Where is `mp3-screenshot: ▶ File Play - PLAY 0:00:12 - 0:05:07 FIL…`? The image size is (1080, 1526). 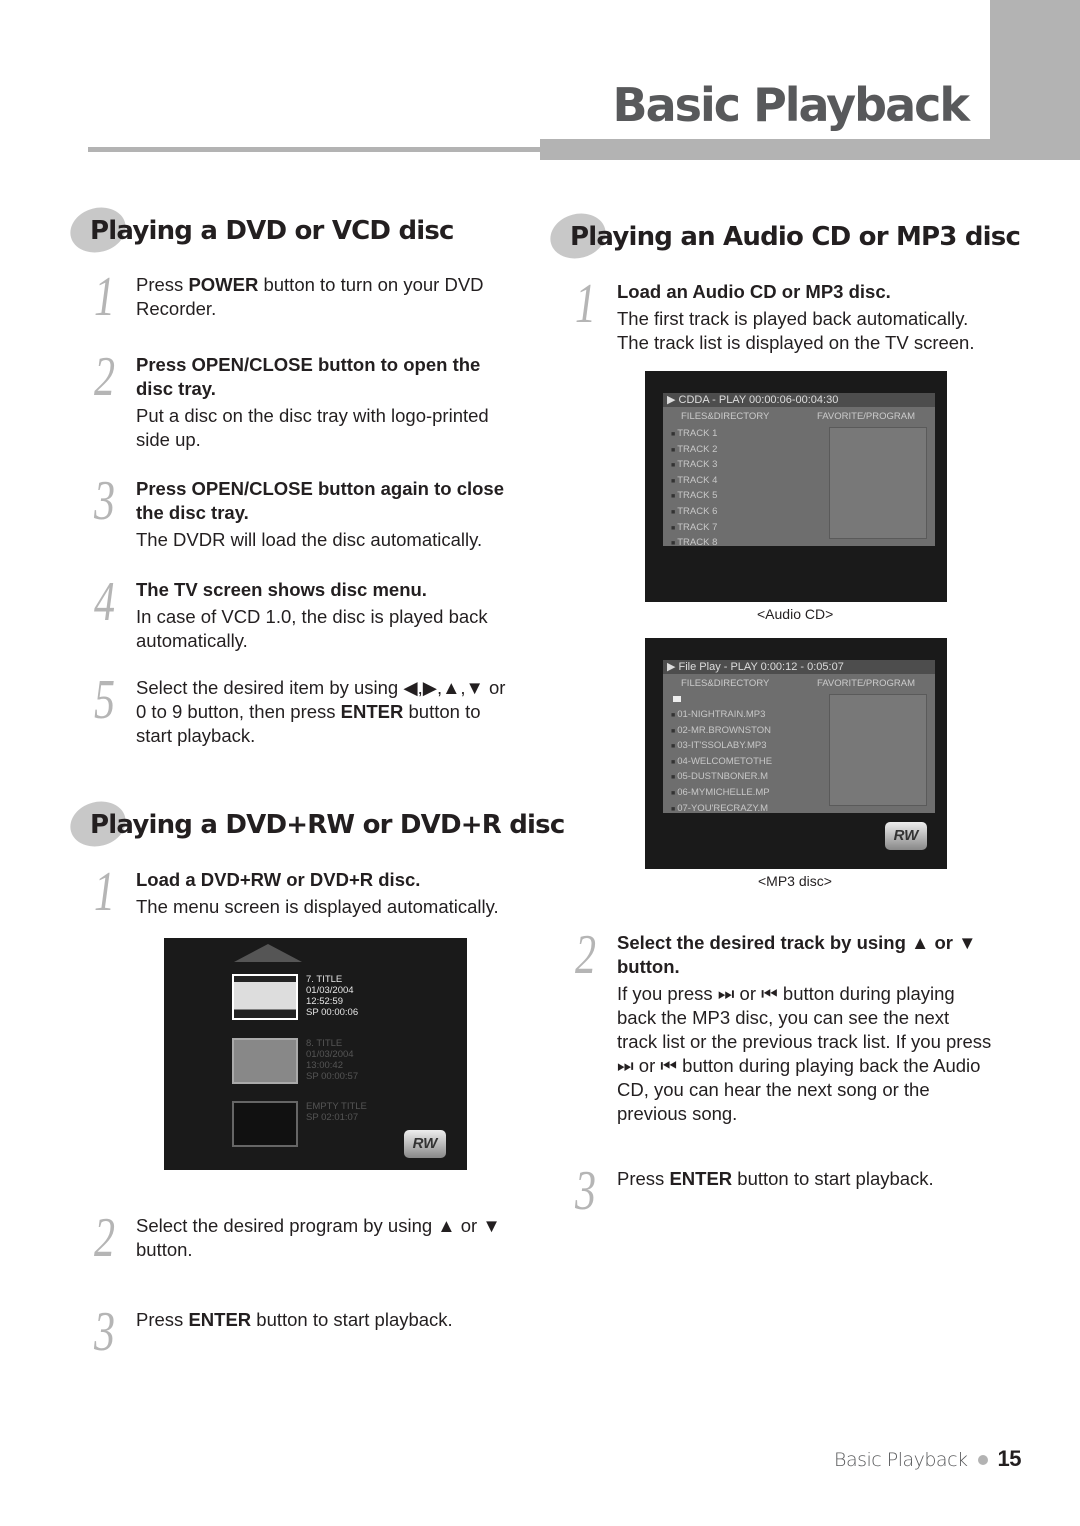 mp3-screenshot: ▶ File Play - PLAY 0:00:12 - 0:05:07 FIL… is located at coordinates (796, 753).